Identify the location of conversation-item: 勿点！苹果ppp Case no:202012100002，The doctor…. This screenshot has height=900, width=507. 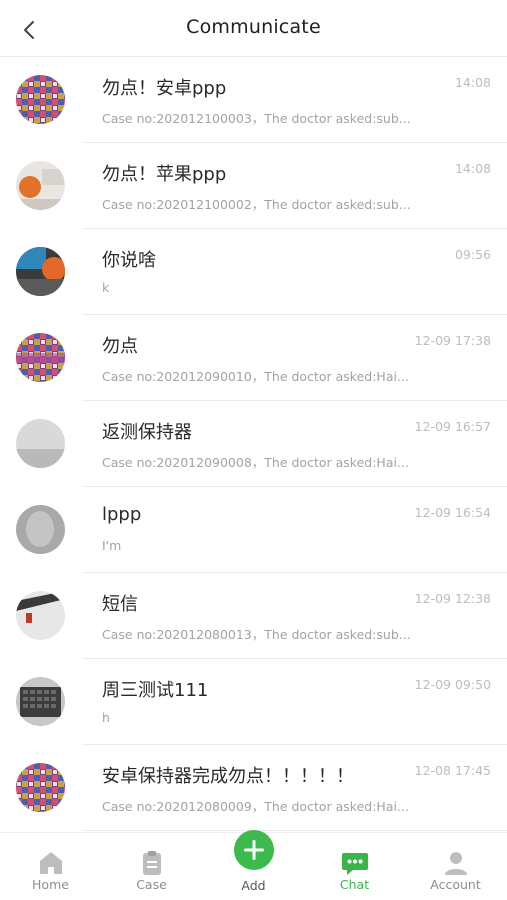
(253, 186).